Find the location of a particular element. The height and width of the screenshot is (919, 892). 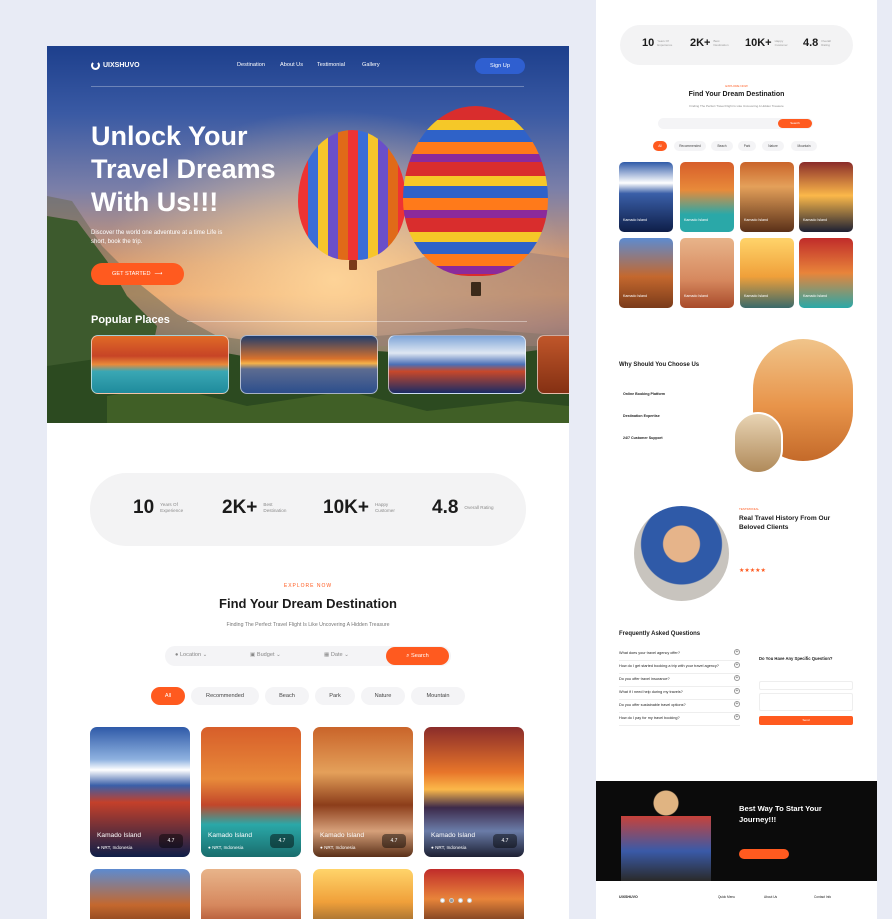

carousel-dots is located at coordinates (456, 900).